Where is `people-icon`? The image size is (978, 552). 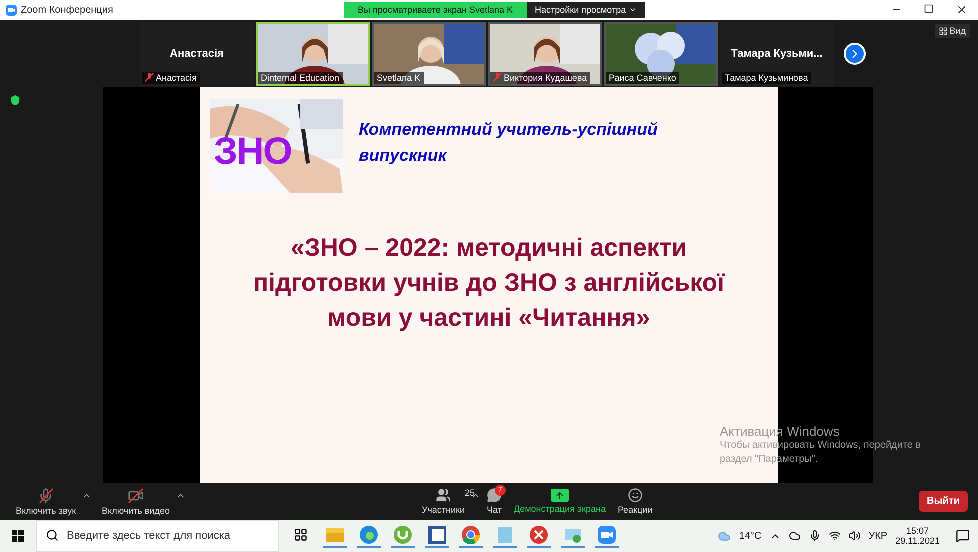 people-icon is located at coordinates (443, 495).